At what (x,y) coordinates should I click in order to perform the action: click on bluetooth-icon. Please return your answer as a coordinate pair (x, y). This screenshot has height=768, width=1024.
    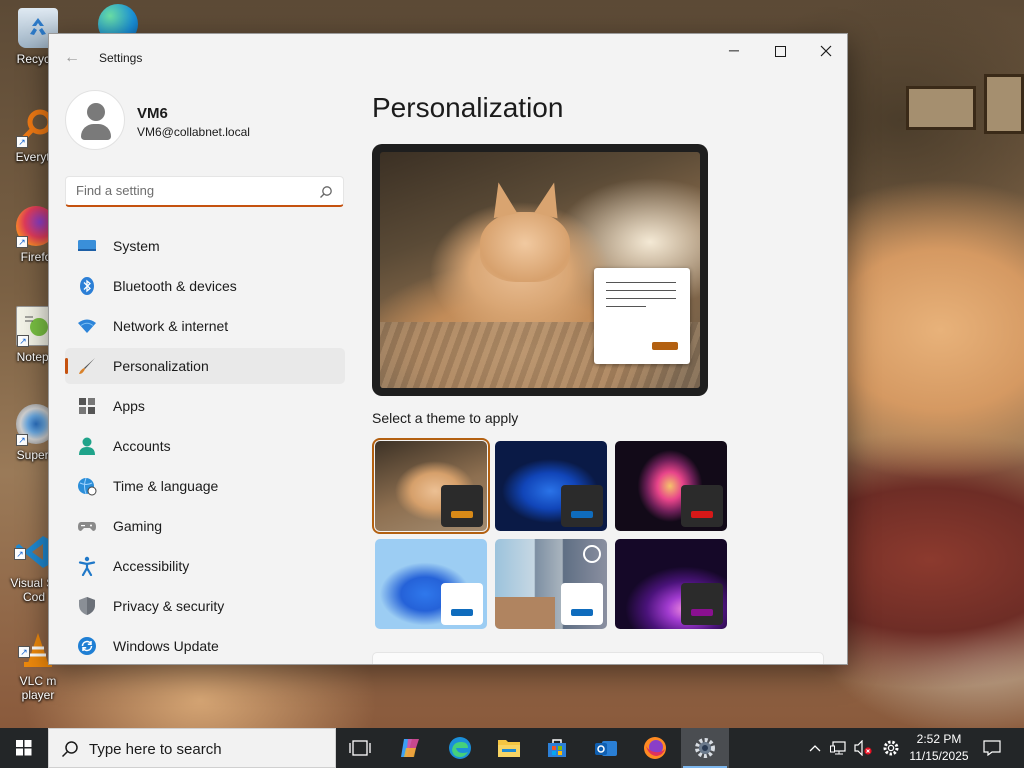
    Looking at the image, I should click on (87, 286).